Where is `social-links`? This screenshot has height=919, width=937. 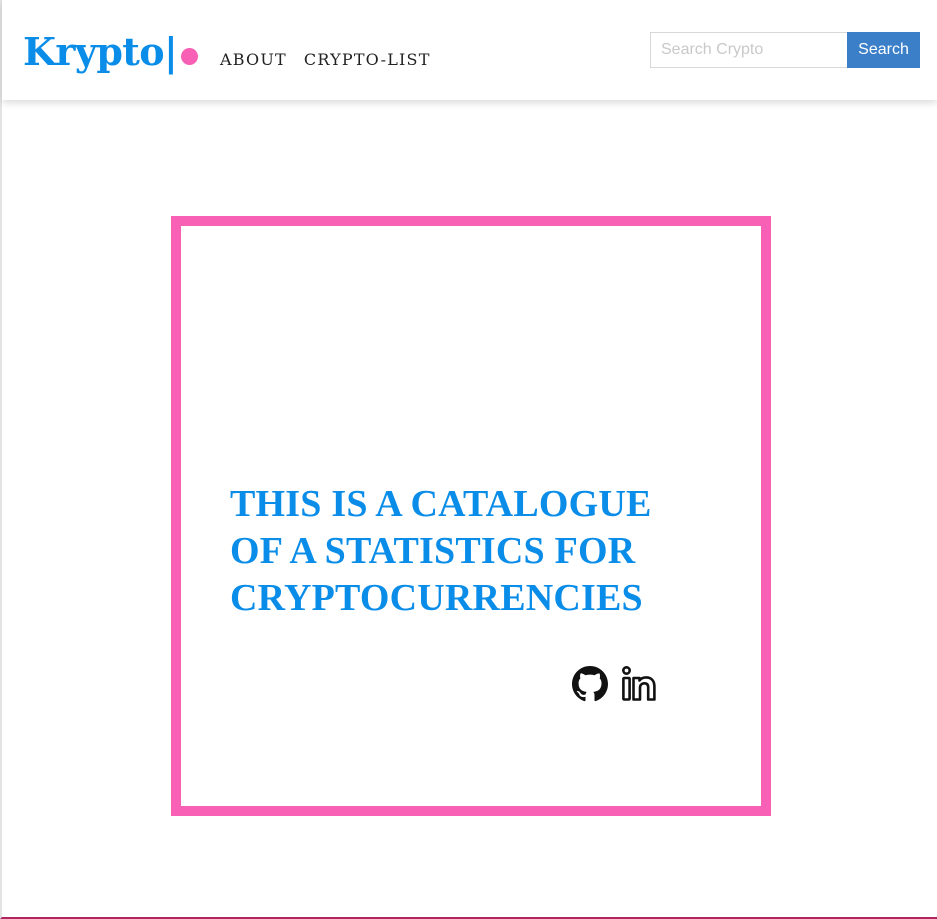 social-links is located at coordinates (614, 684).